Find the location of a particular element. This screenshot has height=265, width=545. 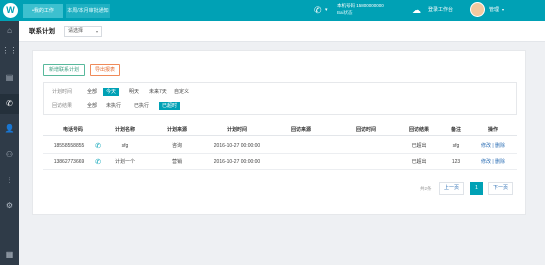

col-visit-time: 回访时间 is located at coordinates (365, 130).